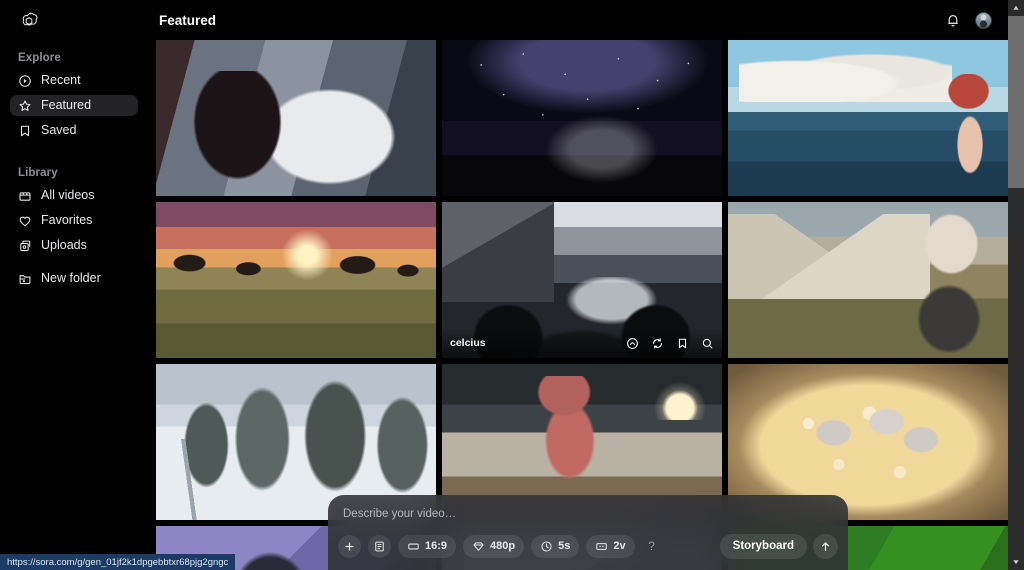 The height and width of the screenshot is (570, 1024). What do you see at coordinates (610, 546) in the screenshot?
I see `variations-chip: 2v` at bounding box center [610, 546].